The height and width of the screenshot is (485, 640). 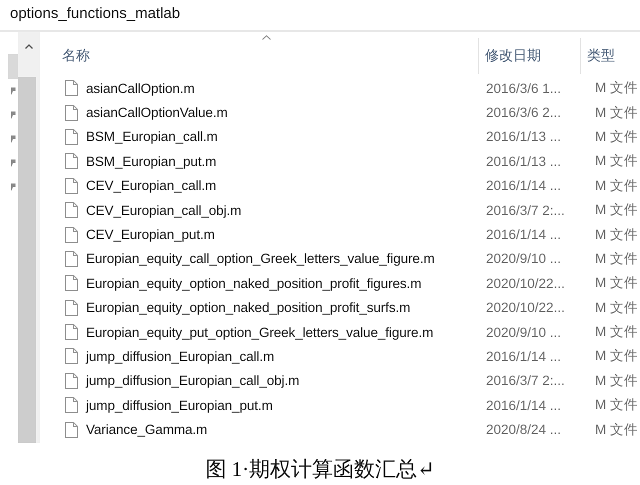 What do you see at coordinates (266, 37) in the screenshot?
I see `sort-caret-icon` at bounding box center [266, 37].